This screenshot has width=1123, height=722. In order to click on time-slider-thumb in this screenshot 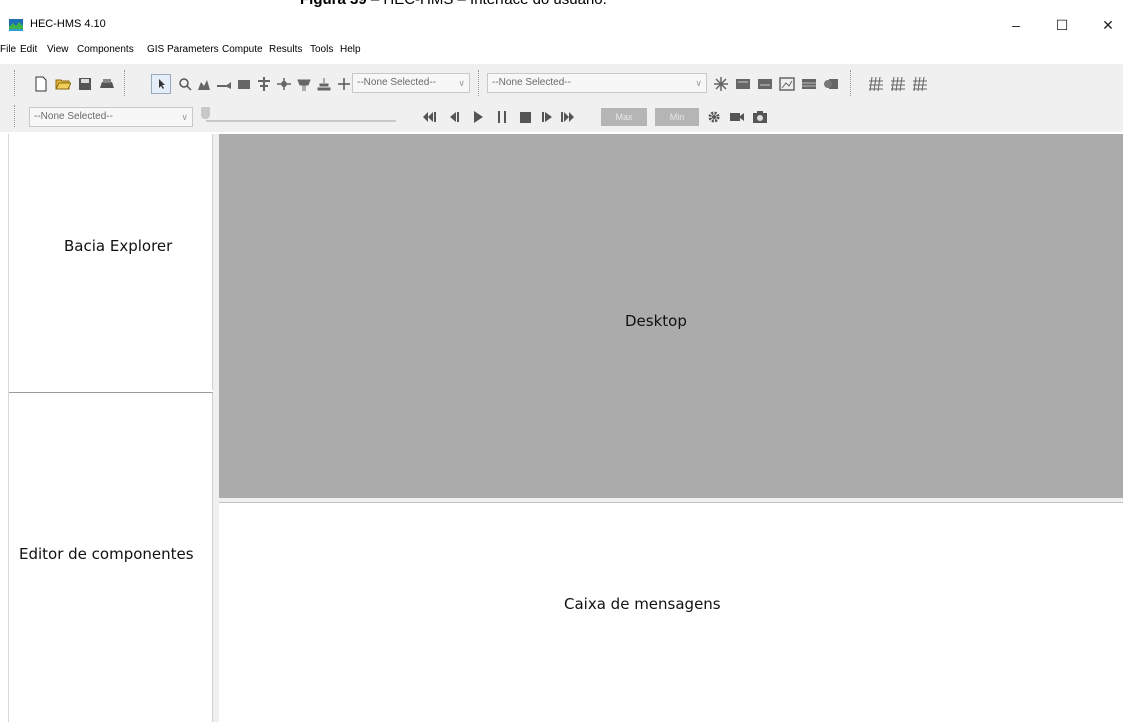, I will do `click(205, 113)`.